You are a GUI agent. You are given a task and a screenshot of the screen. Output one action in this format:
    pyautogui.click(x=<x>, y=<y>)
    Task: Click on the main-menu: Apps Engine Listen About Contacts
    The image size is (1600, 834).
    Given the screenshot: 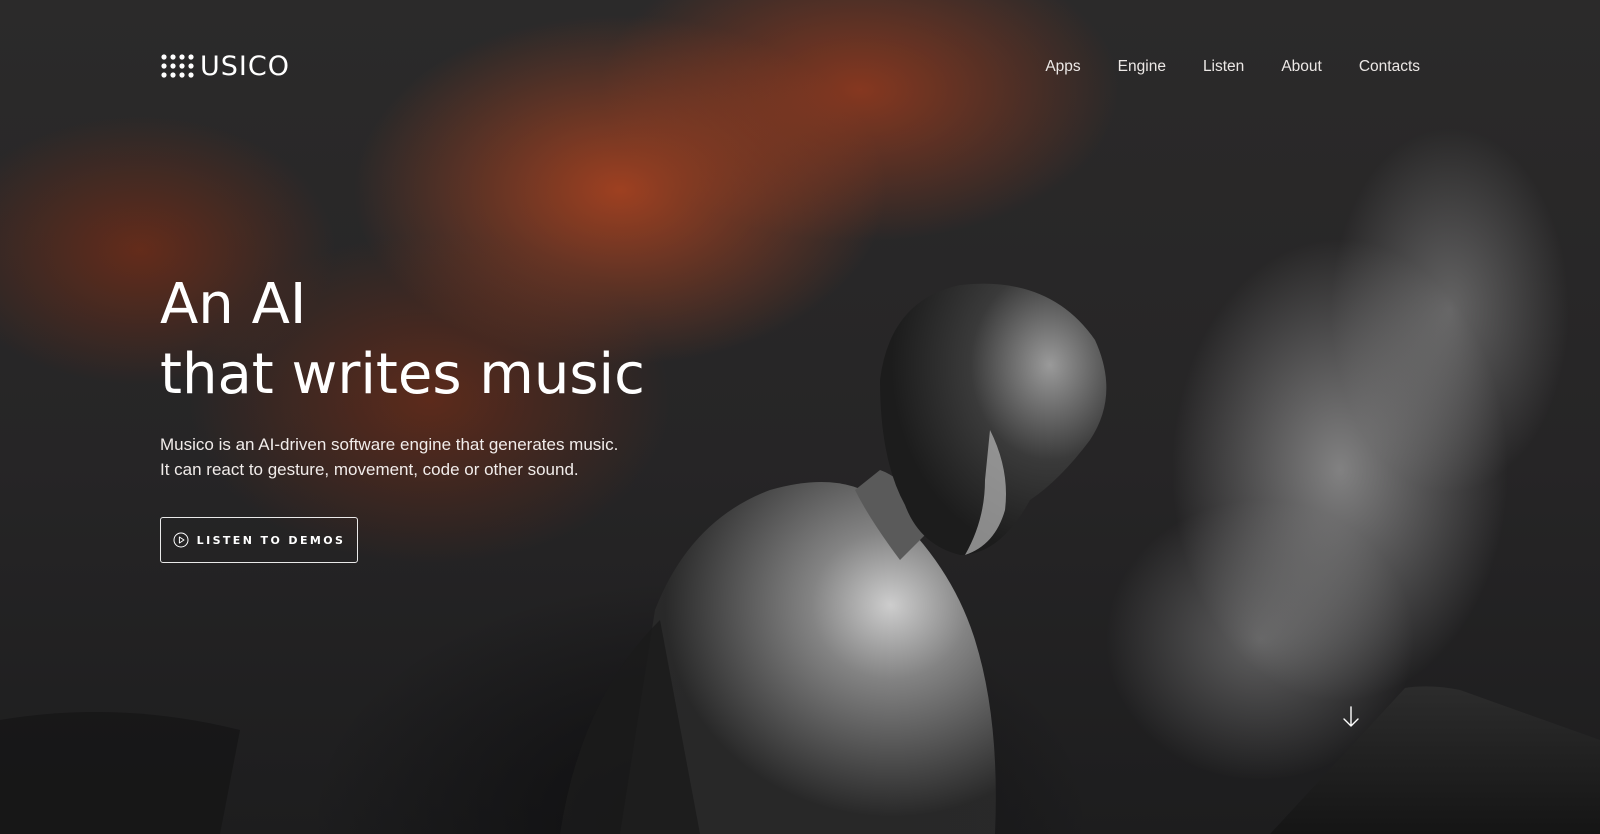 What is the action you would take?
    pyautogui.click(x=1232, y=66)
    